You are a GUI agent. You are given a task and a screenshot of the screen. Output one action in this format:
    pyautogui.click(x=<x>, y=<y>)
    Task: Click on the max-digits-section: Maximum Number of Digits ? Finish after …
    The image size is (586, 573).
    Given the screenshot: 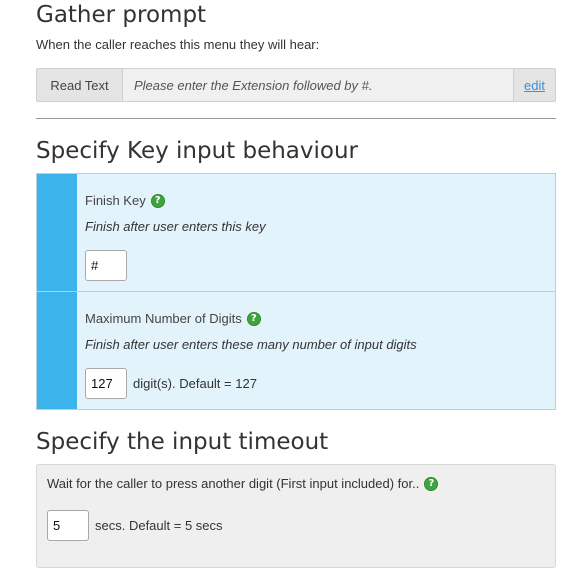 What is the action you would take?
    pyautogui.click(x=251, y=355)
    